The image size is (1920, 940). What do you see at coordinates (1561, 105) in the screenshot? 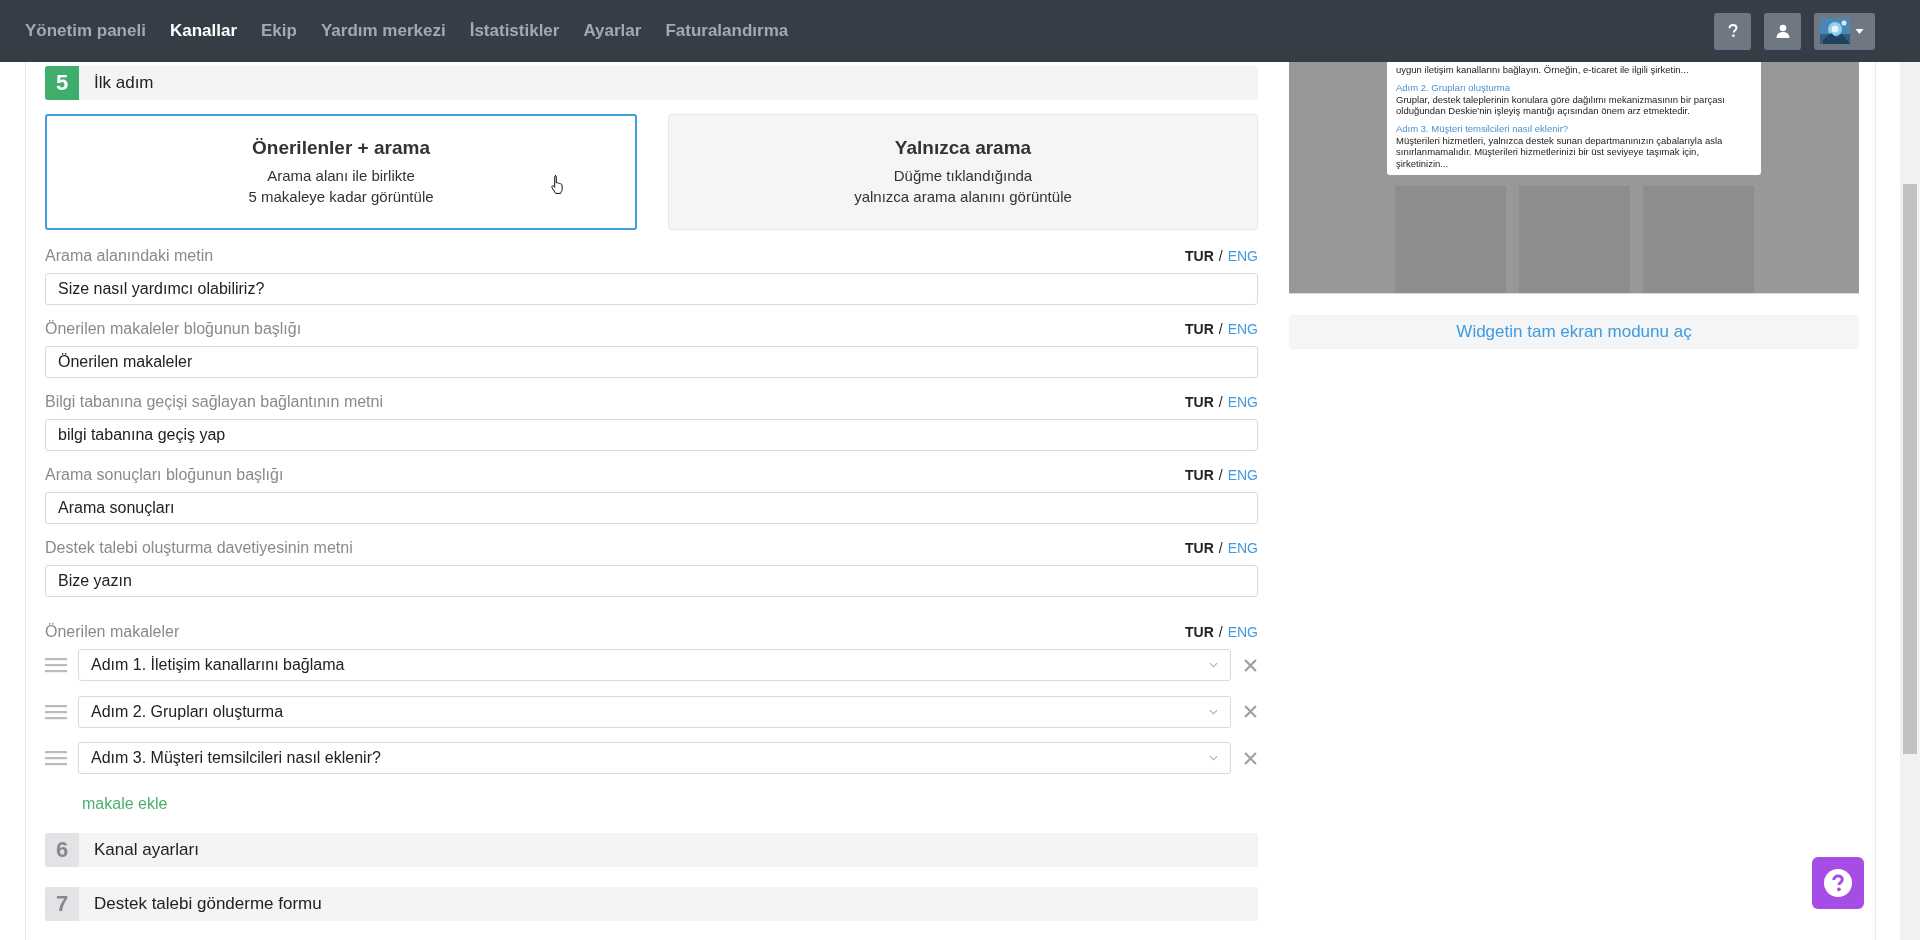
I see `preview-article-excerpt: Gruplar, destek taleplerinin konulara göre dağılımı mekanizmasının bir parçası olduğundan Deskie'nin işleyiş mantığı açısından önem arz etmektedir.` at bounding box center [1561, 105].